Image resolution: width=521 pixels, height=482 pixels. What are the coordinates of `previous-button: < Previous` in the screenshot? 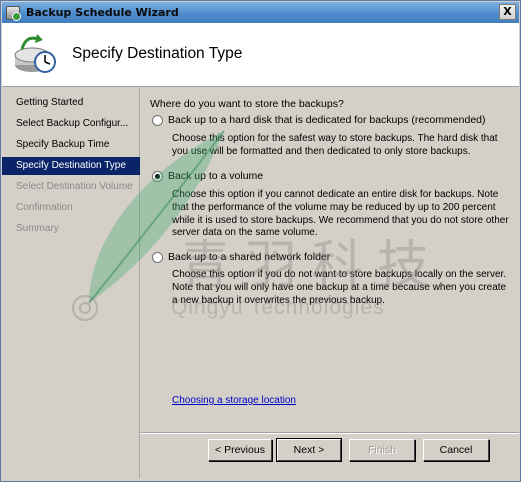 It's located at (240, 450).